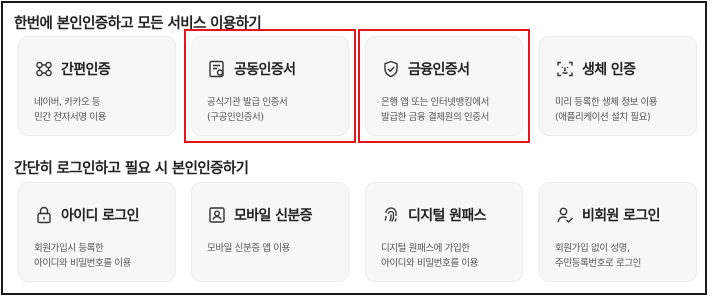 The width and height of the screenshot is (712, 300). What do you see at coordinates (609, 70) in the screenshot?
I see `card-title: 생체 인증` at bounding box center [609, 70].